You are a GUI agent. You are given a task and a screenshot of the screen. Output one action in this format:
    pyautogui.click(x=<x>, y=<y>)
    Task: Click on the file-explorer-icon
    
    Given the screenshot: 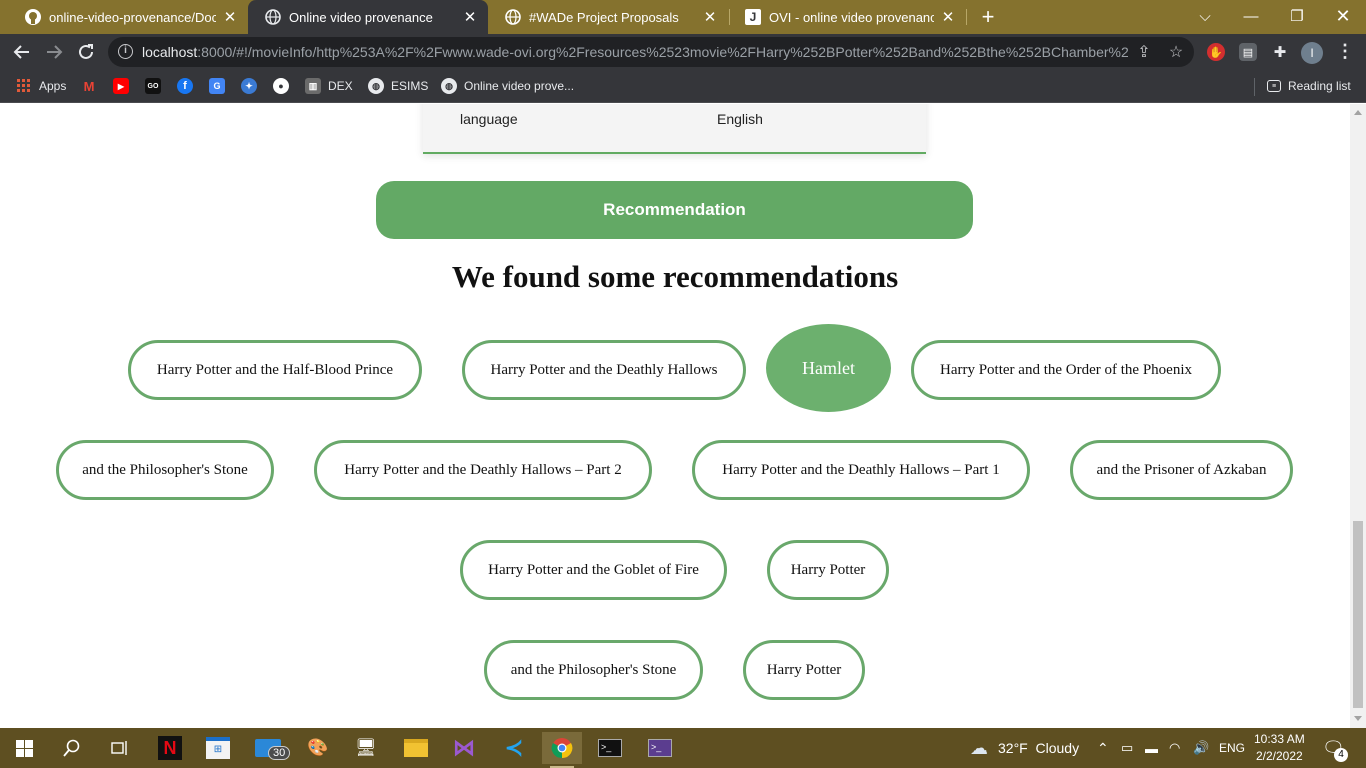 What is the action you would take?
    pyautogui.click(x=416, y=748)
    